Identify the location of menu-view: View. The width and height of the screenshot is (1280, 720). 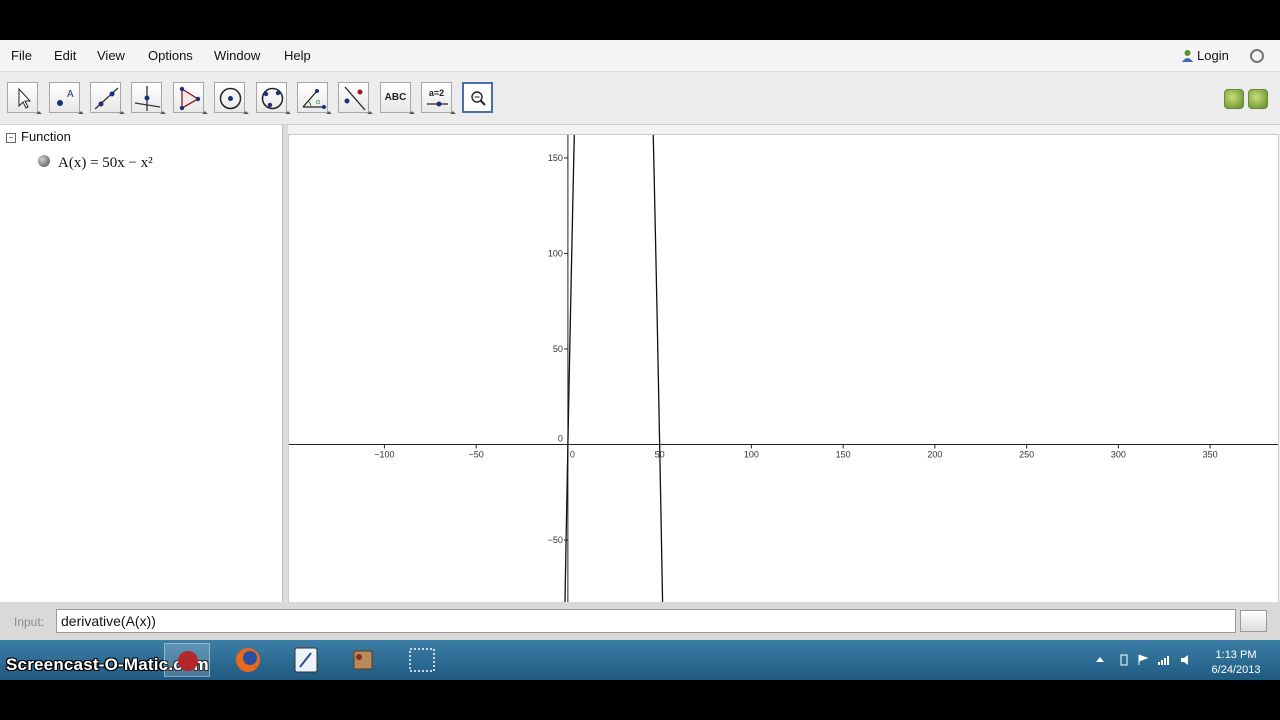
(111, 55).